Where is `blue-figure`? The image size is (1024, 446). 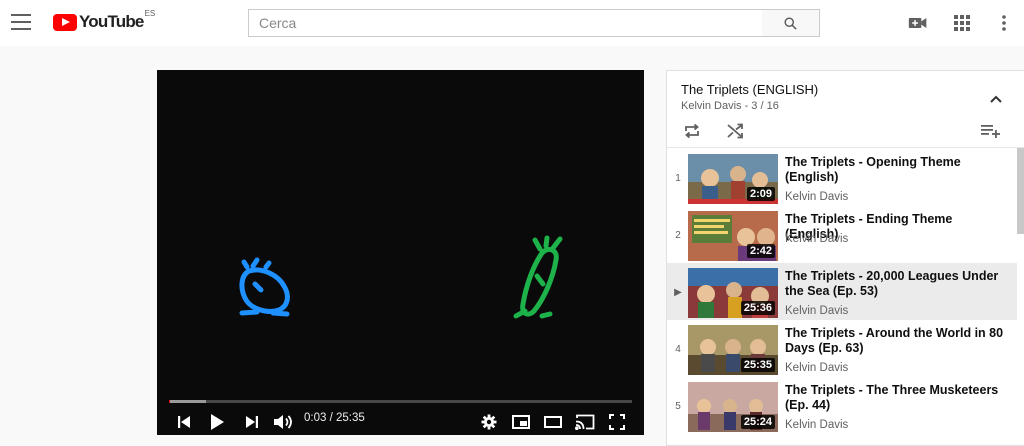 blue-figure is located at coordinates (264, 287).